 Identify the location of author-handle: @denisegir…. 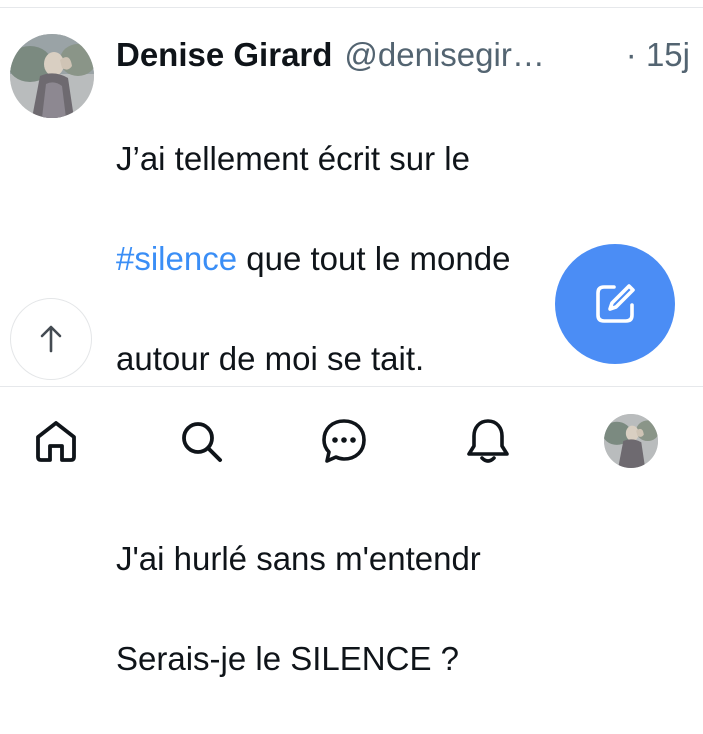
(444, 55).